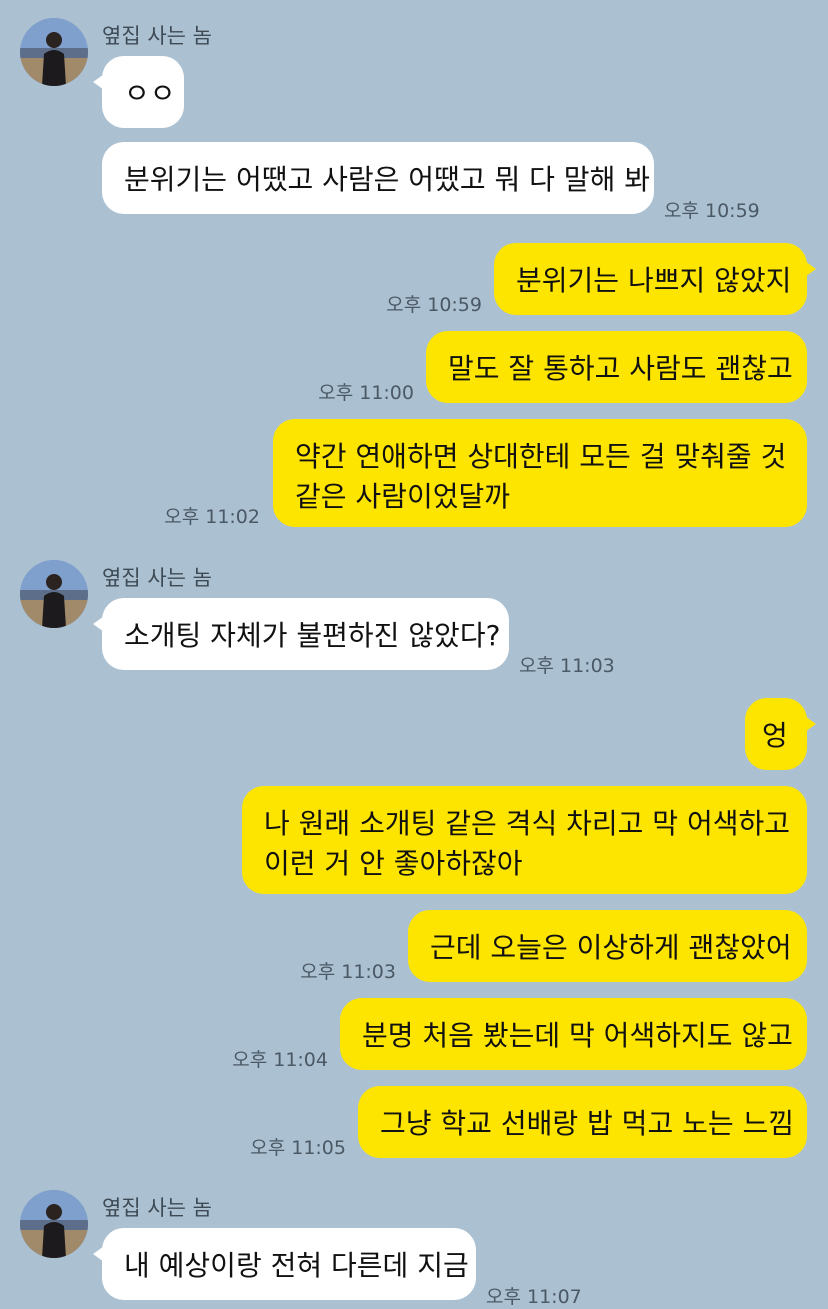 Image resolution: width=828 pixels, height=1309 pixels. Describe the element at coordinates (312, 635) in the screenshot. I see `message-text: 소개팅 자체가 불편하진 않았다?` at that location.